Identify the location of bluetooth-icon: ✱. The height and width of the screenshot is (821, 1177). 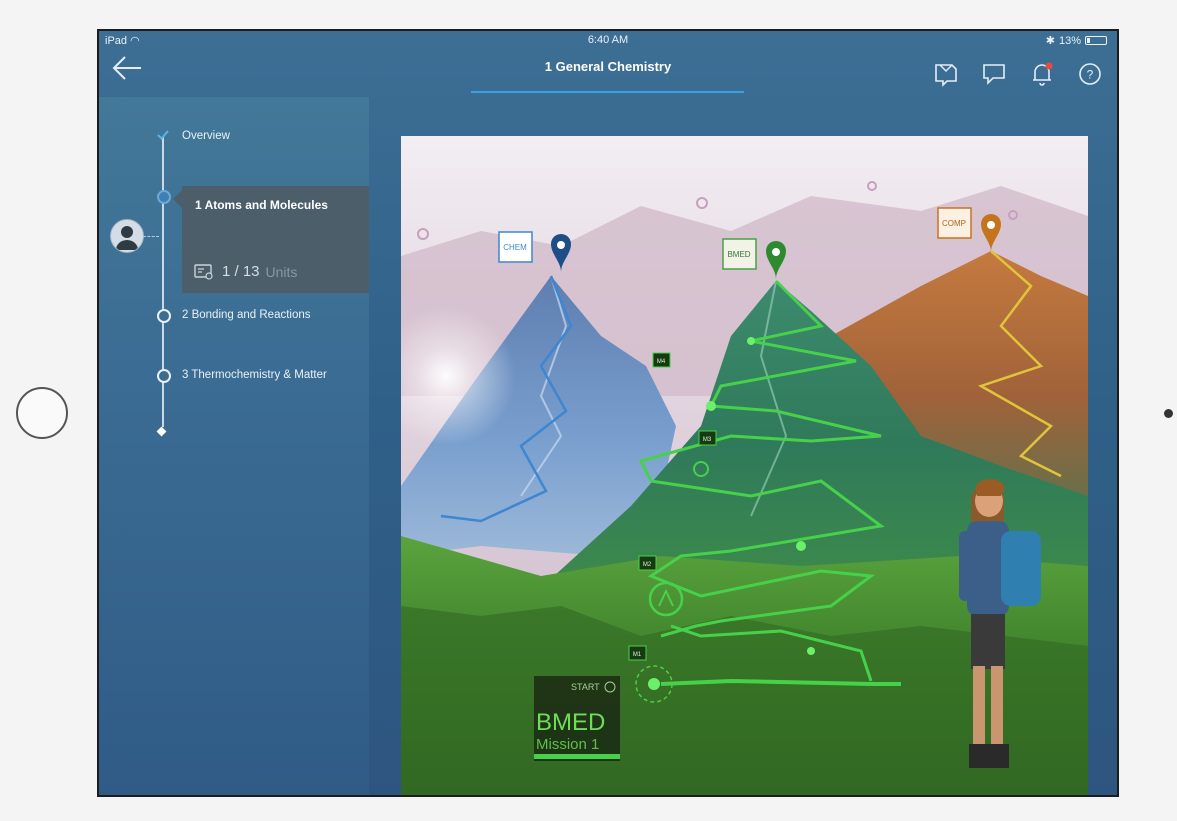
(1050, 41).